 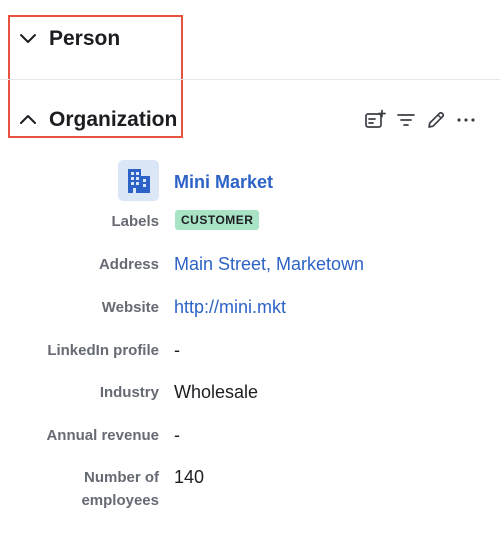 I want to click on field-label-address: Address, so click(x=128, y=264).